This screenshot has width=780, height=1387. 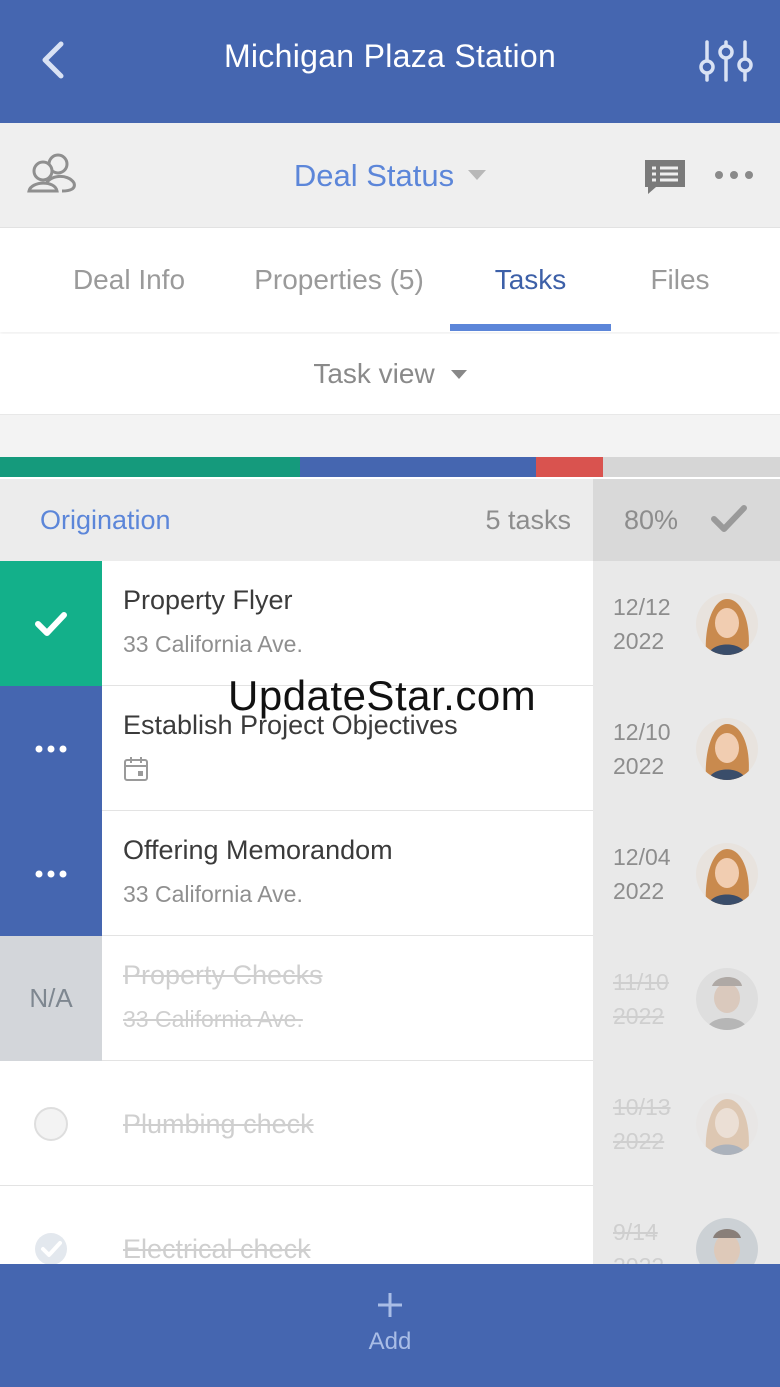 What do you see at coordinates (374, 175) in the screenshot?
I see `deal-status-label: Deal Status` at bounding box center [374, 175].